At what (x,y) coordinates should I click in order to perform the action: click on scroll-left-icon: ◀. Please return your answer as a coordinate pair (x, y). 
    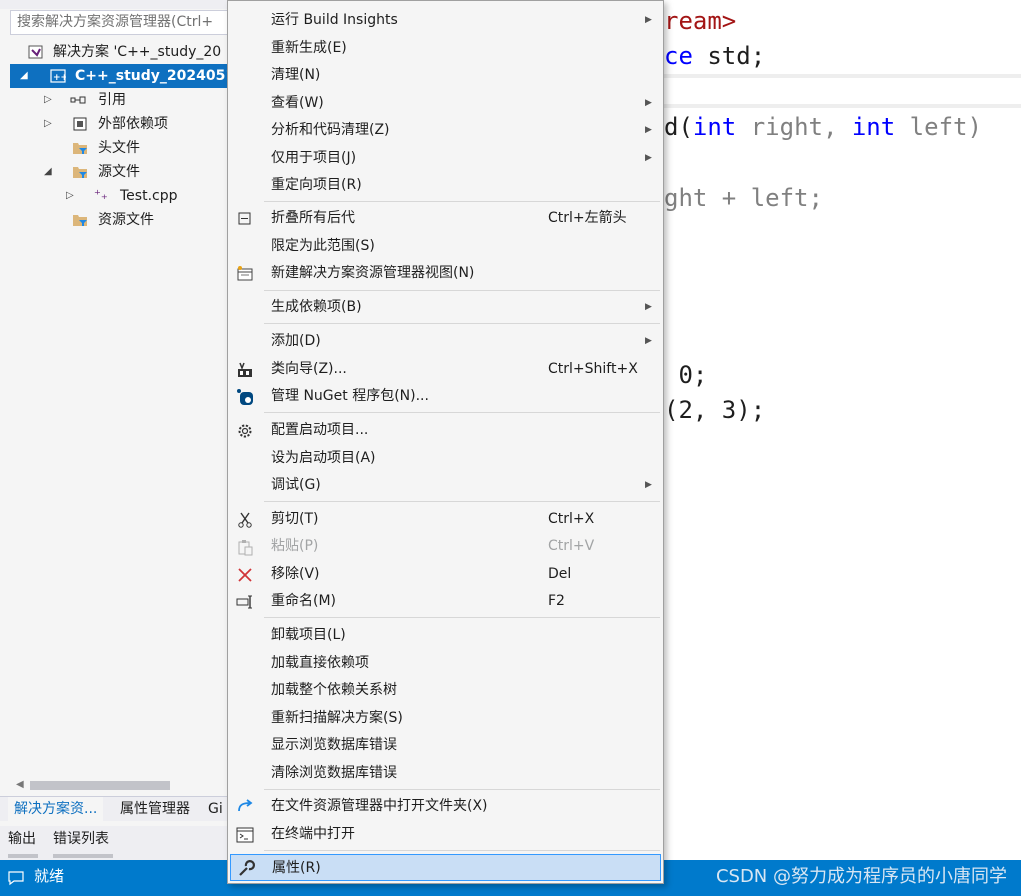
    Looking at the image, I should click on (20, 784).